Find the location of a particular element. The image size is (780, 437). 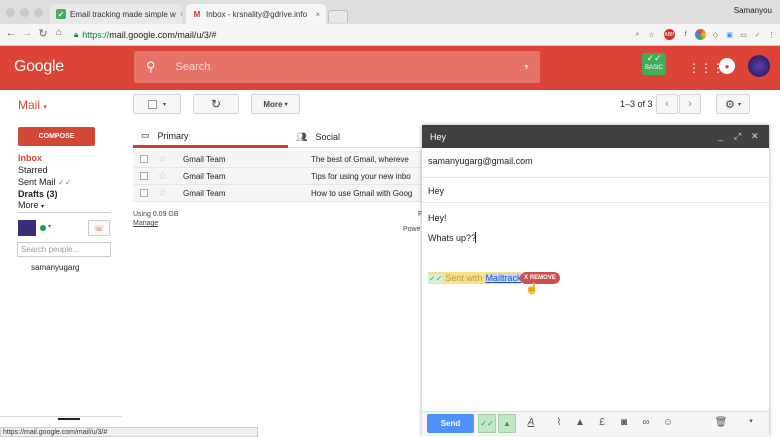

more-options-icon: ▾ is located at coordinates (751, 421).